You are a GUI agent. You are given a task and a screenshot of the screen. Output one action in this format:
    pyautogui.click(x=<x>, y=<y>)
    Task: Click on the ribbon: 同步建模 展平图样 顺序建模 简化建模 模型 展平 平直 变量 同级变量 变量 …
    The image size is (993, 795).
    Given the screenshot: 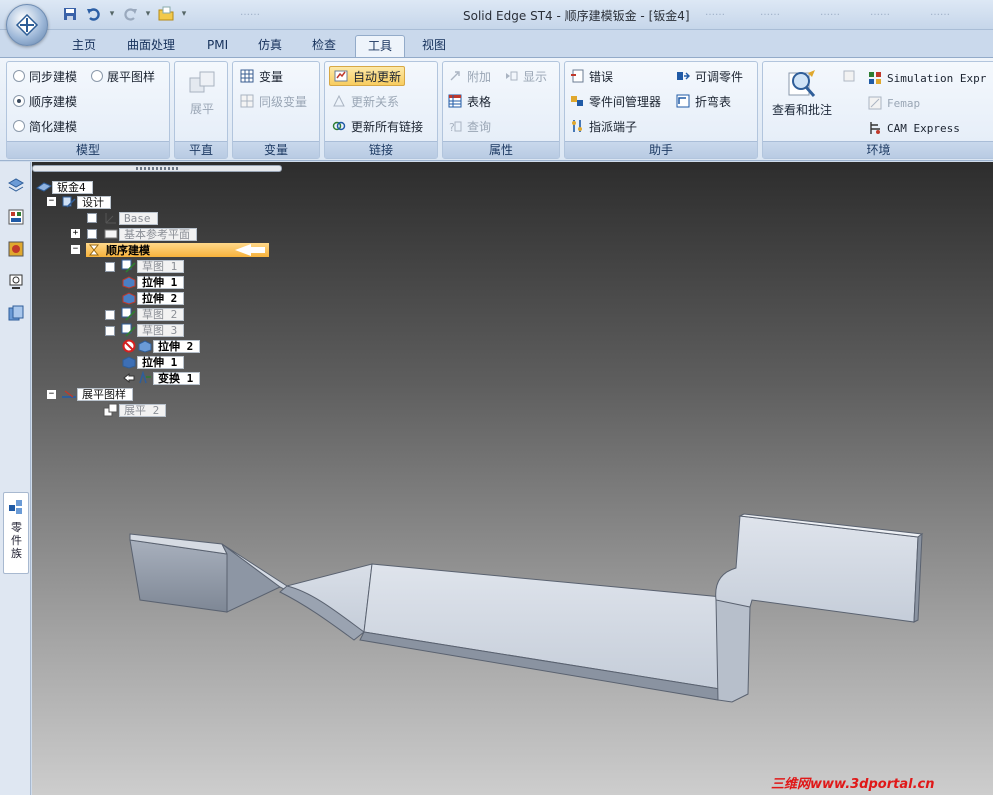 What is the action you would take?
    pyautogui.click(x=496, y=109)
    